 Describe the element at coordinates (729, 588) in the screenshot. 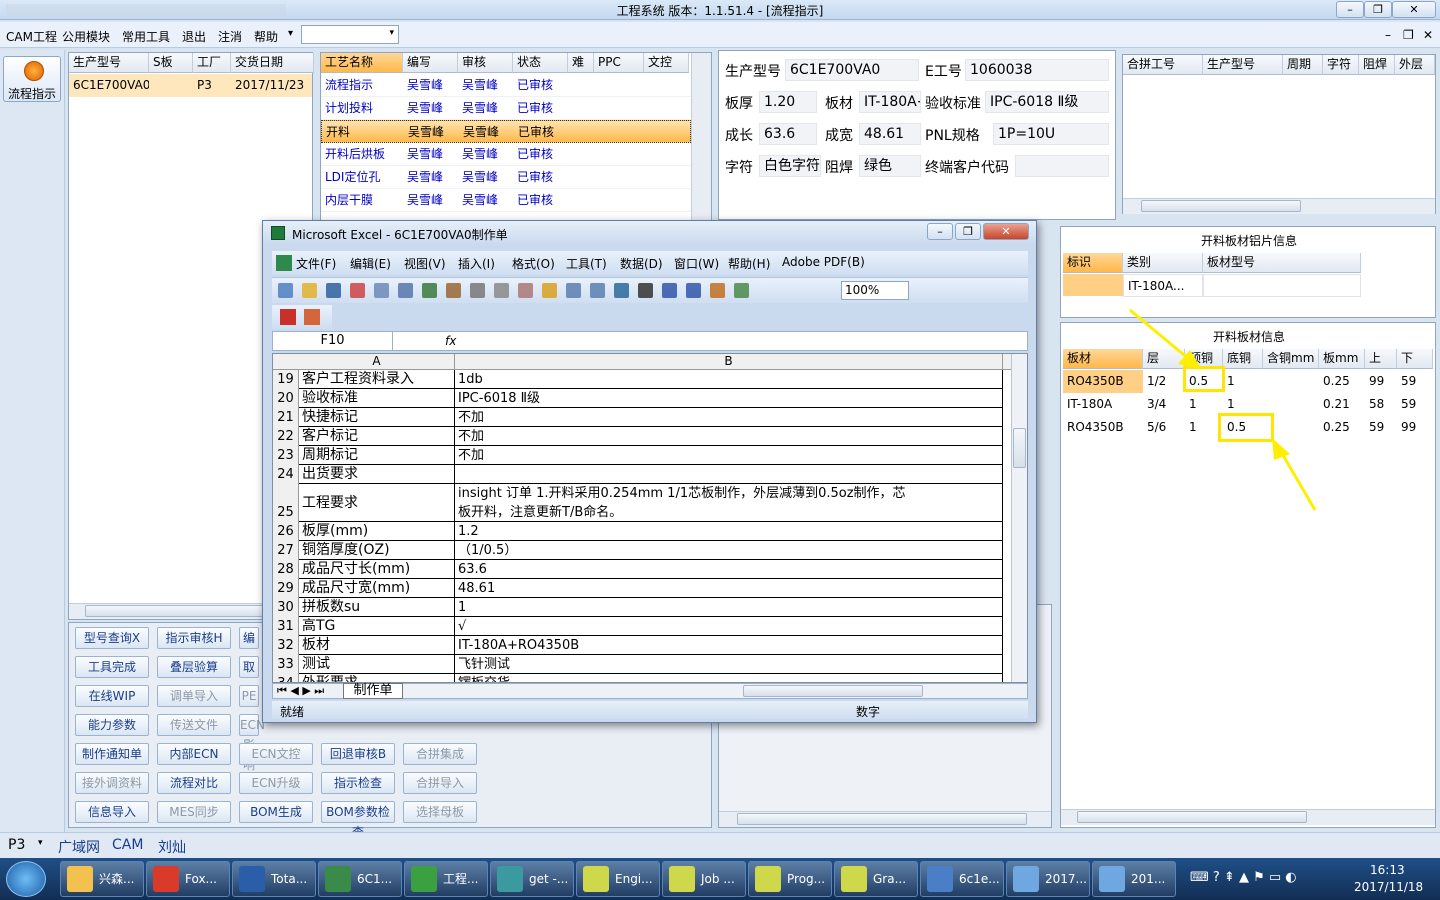

I see `cell-b: 48.61` at that location.